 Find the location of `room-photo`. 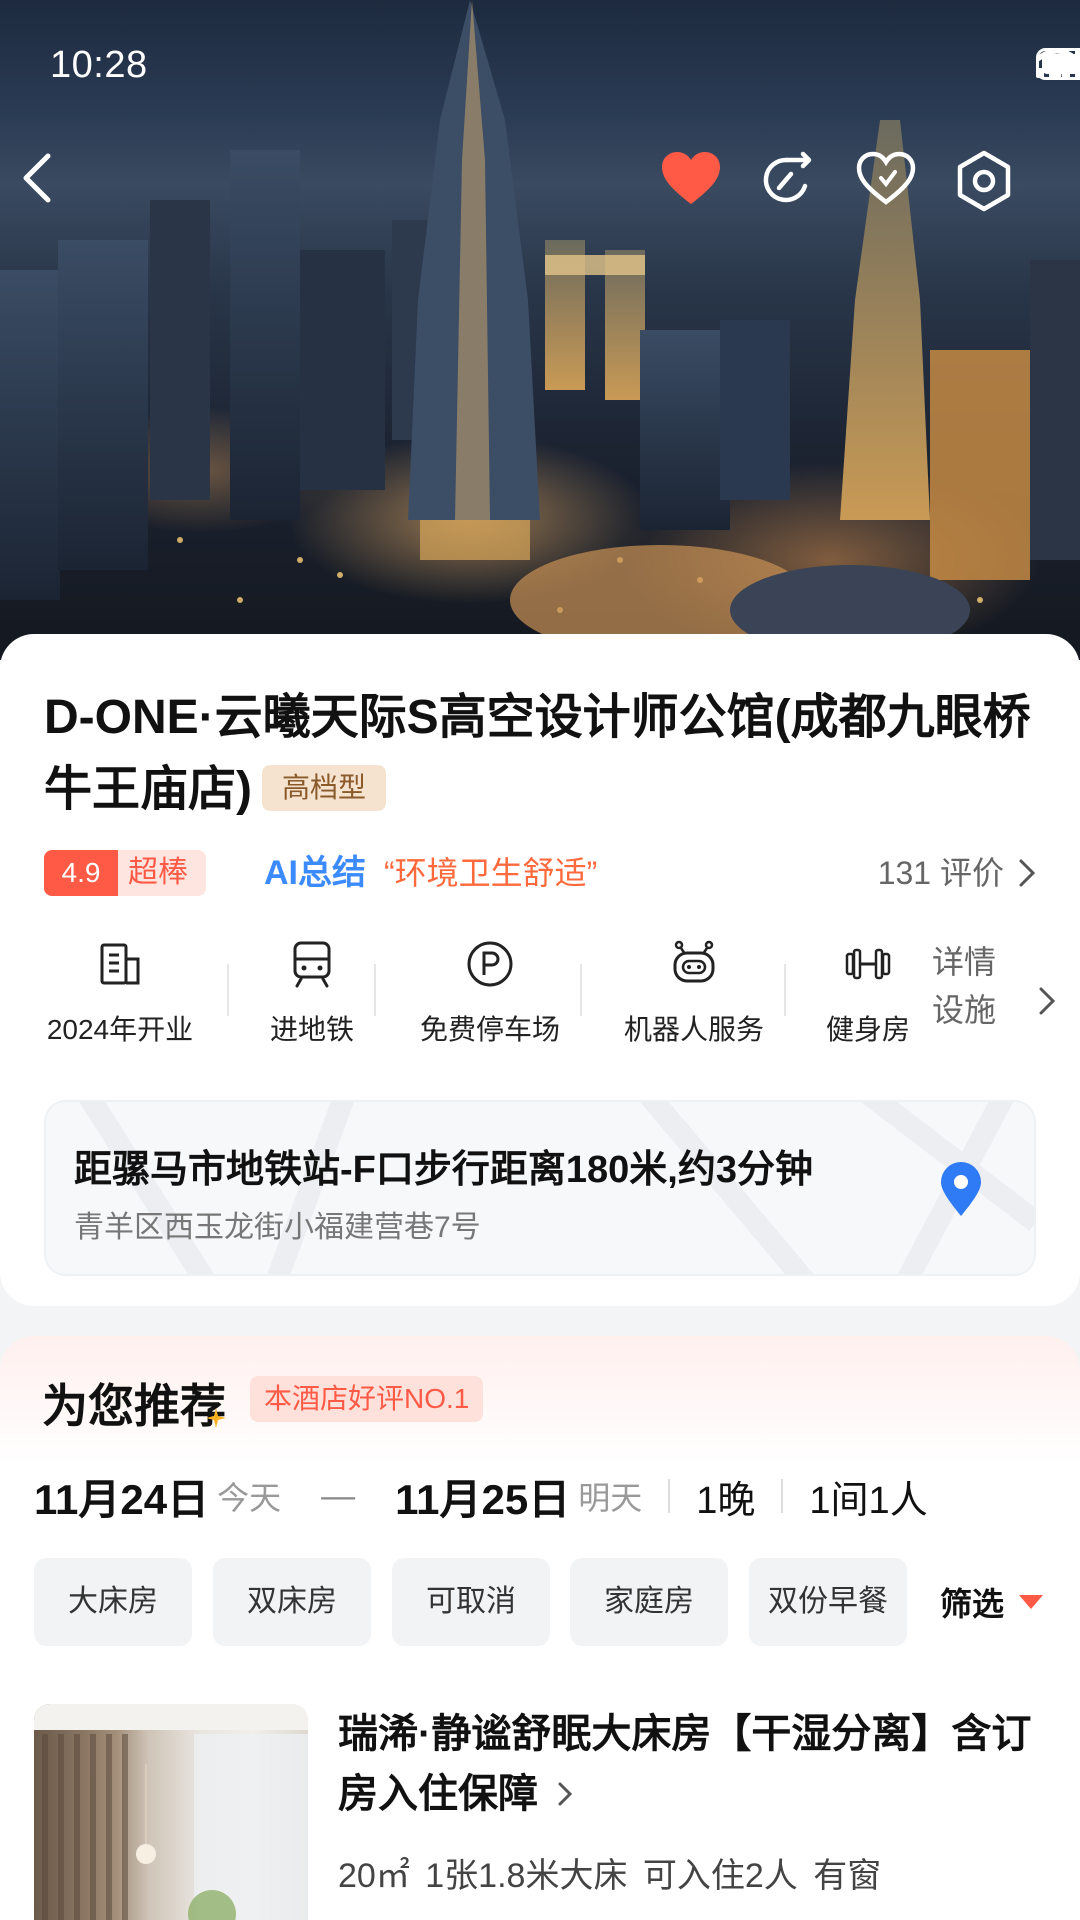

room-photo is located at coordinates (171, 1812).